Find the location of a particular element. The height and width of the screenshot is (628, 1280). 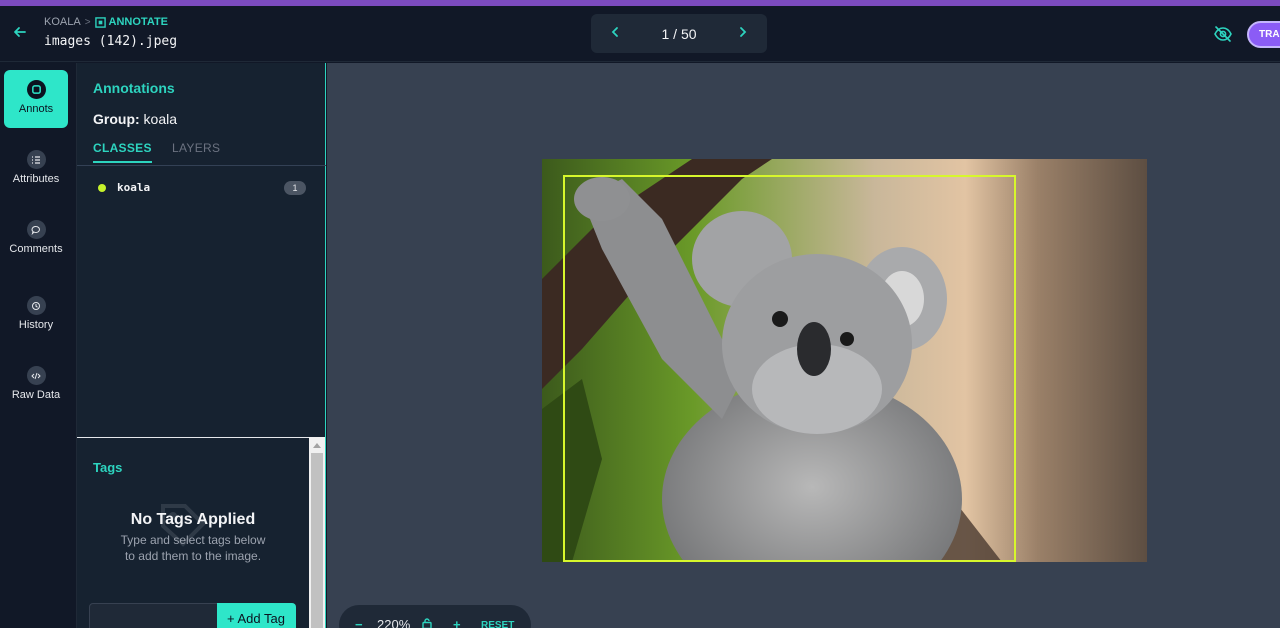

tab-layers: LAYERS is located at coordinates (196, 148).